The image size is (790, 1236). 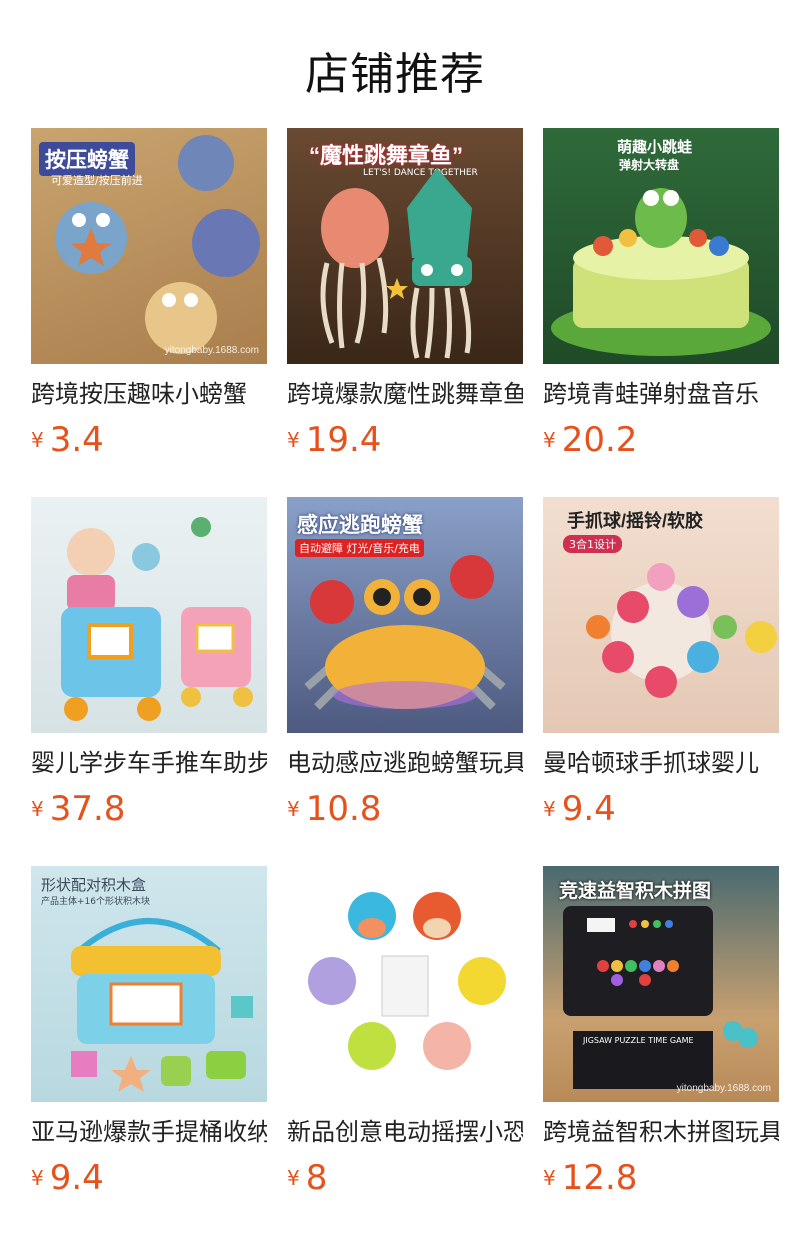 I want to click on image-subtitle: JIGSAW PUZZLE TIME GAME, so click(x=638, y=1040).